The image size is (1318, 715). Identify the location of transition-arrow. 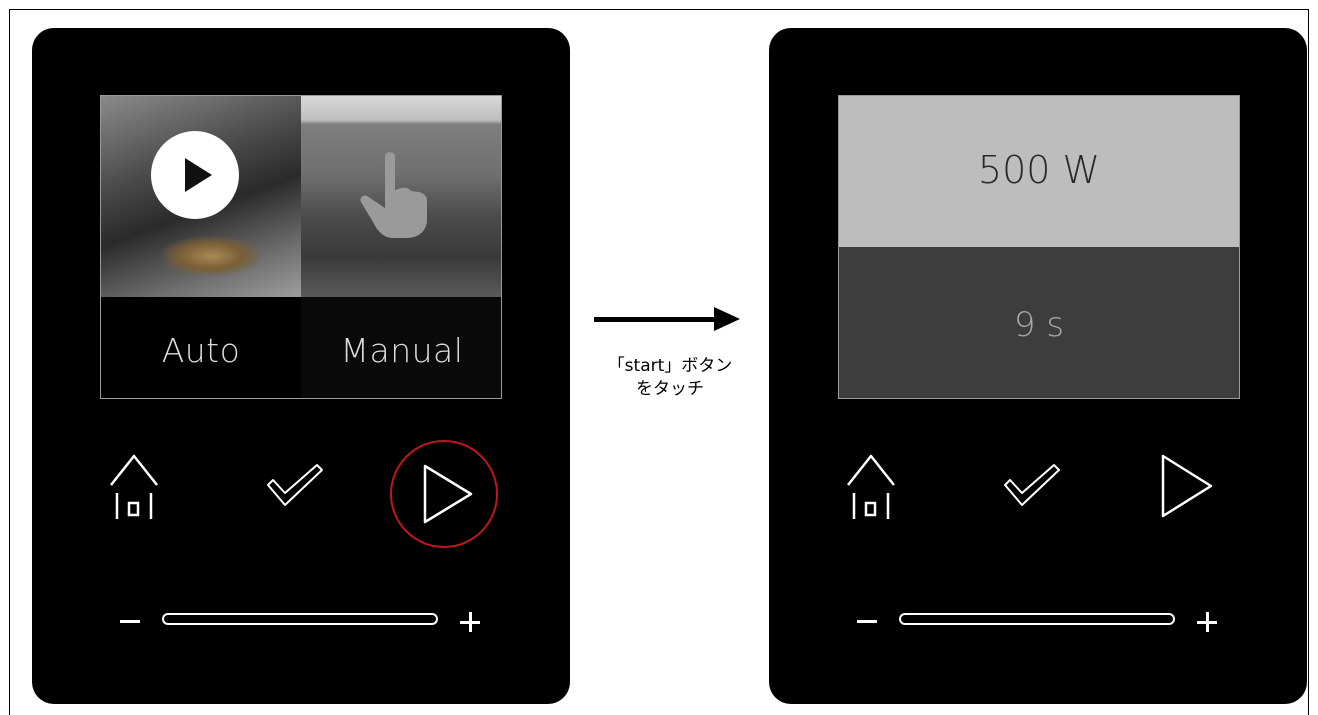
(655, 319).